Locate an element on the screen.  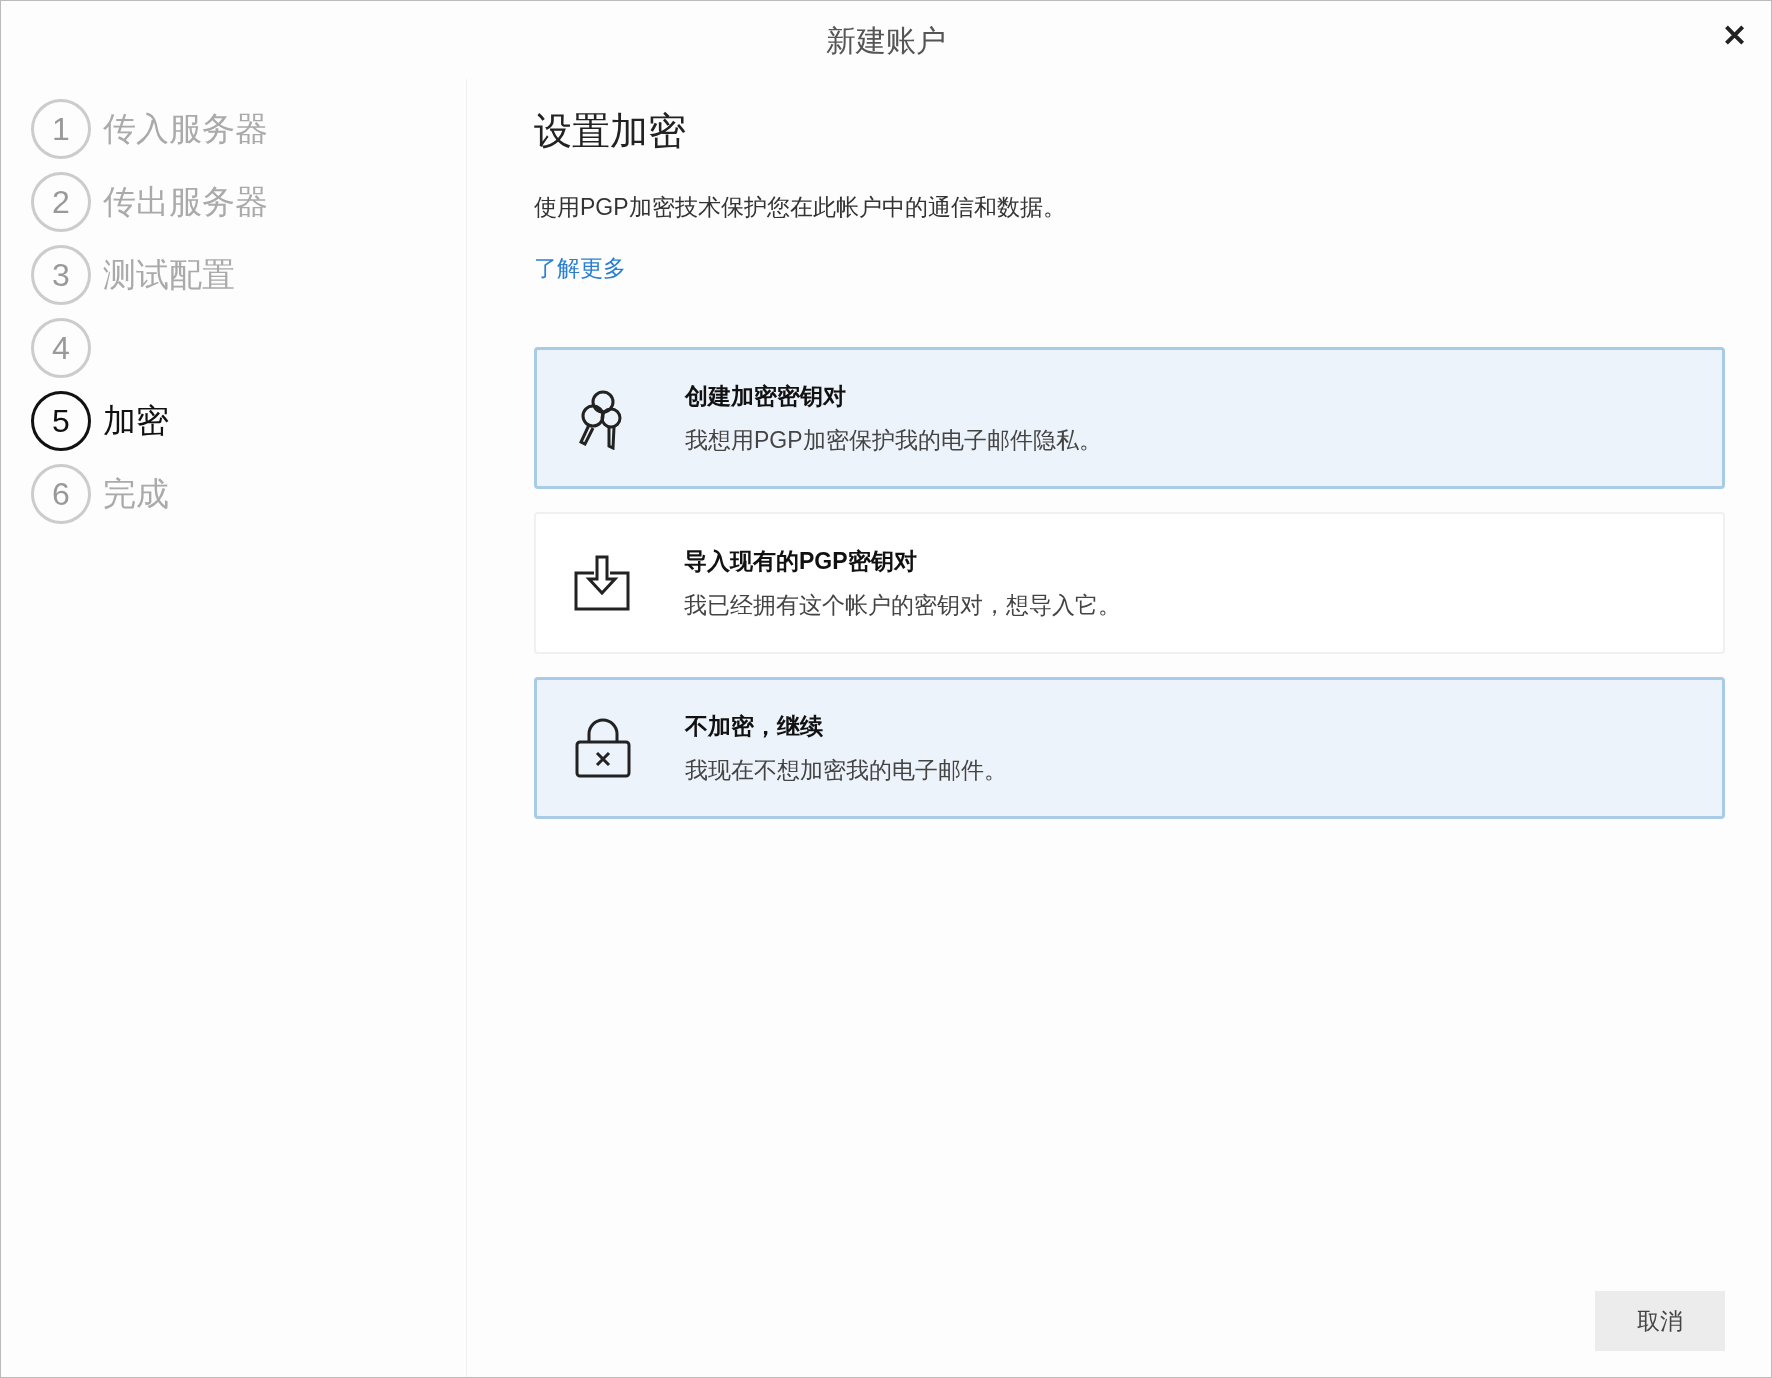
option-description: 我想用PGP加密保护我的电子邮件隐私。 is located at coordinates (893, 440).